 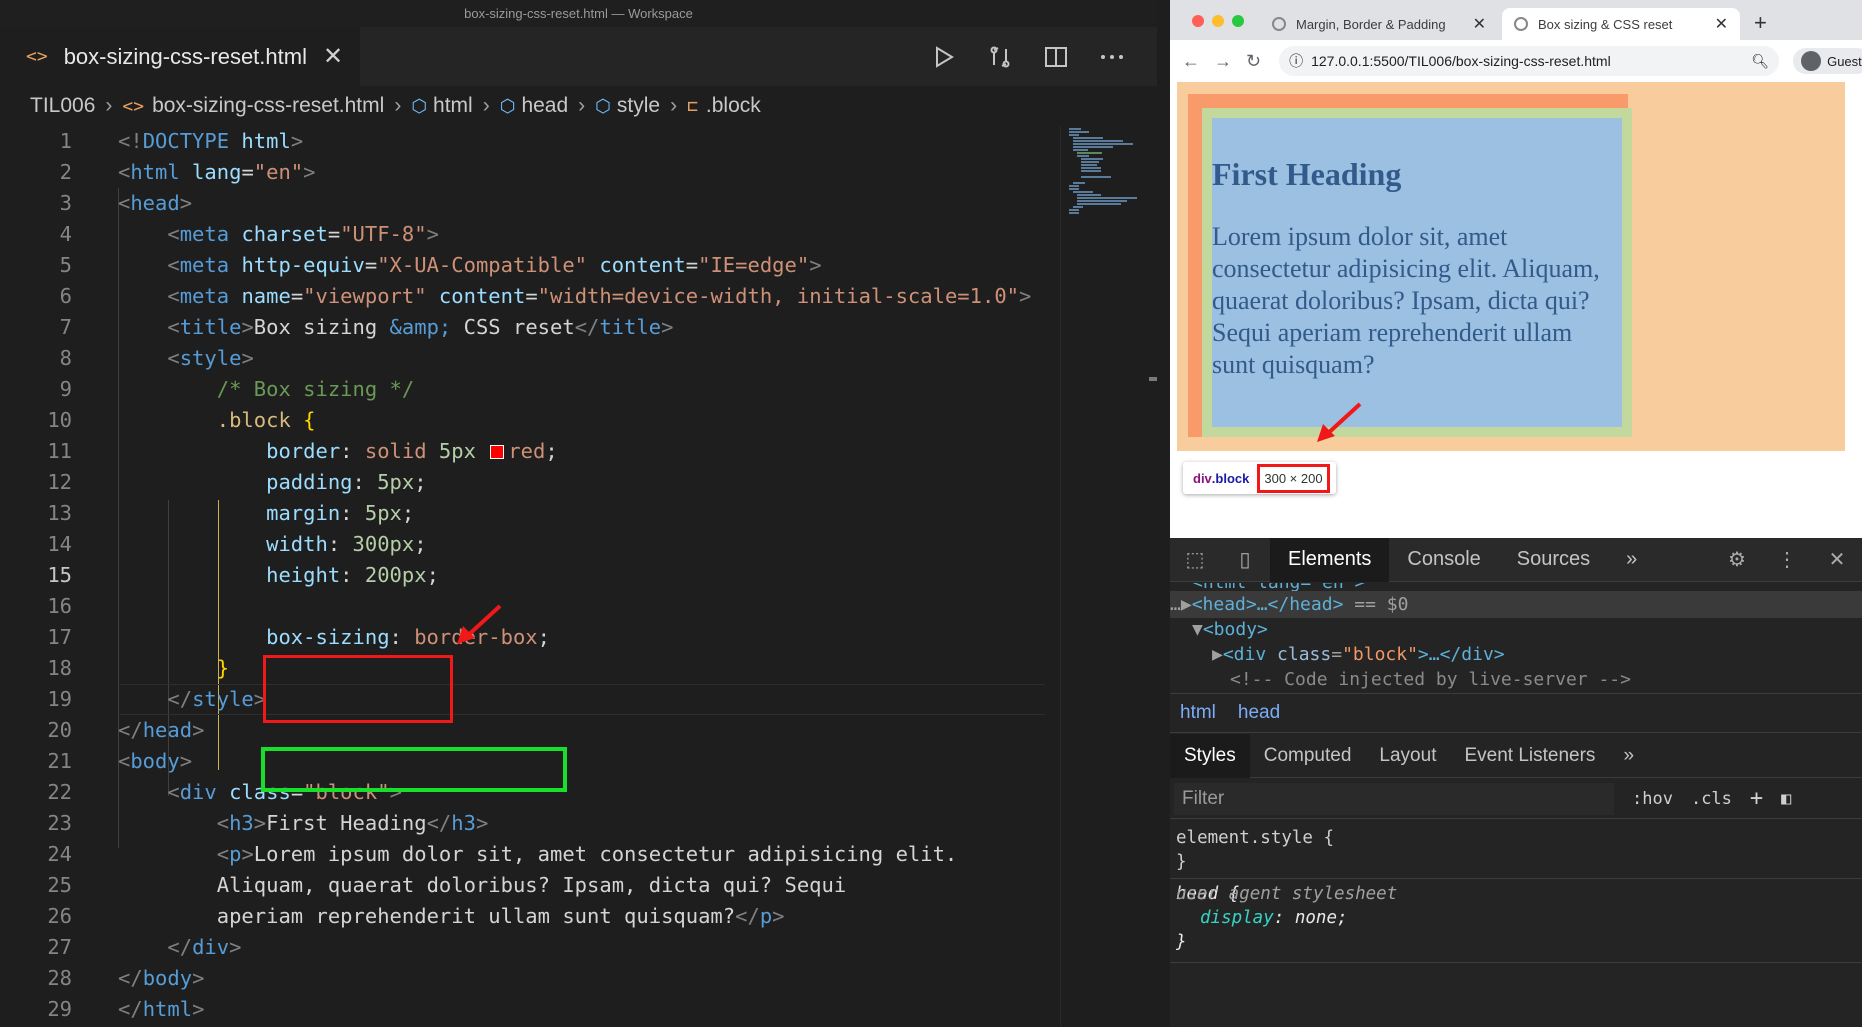 I want to click on maximize-window-button, so click(x=1238, y=21).